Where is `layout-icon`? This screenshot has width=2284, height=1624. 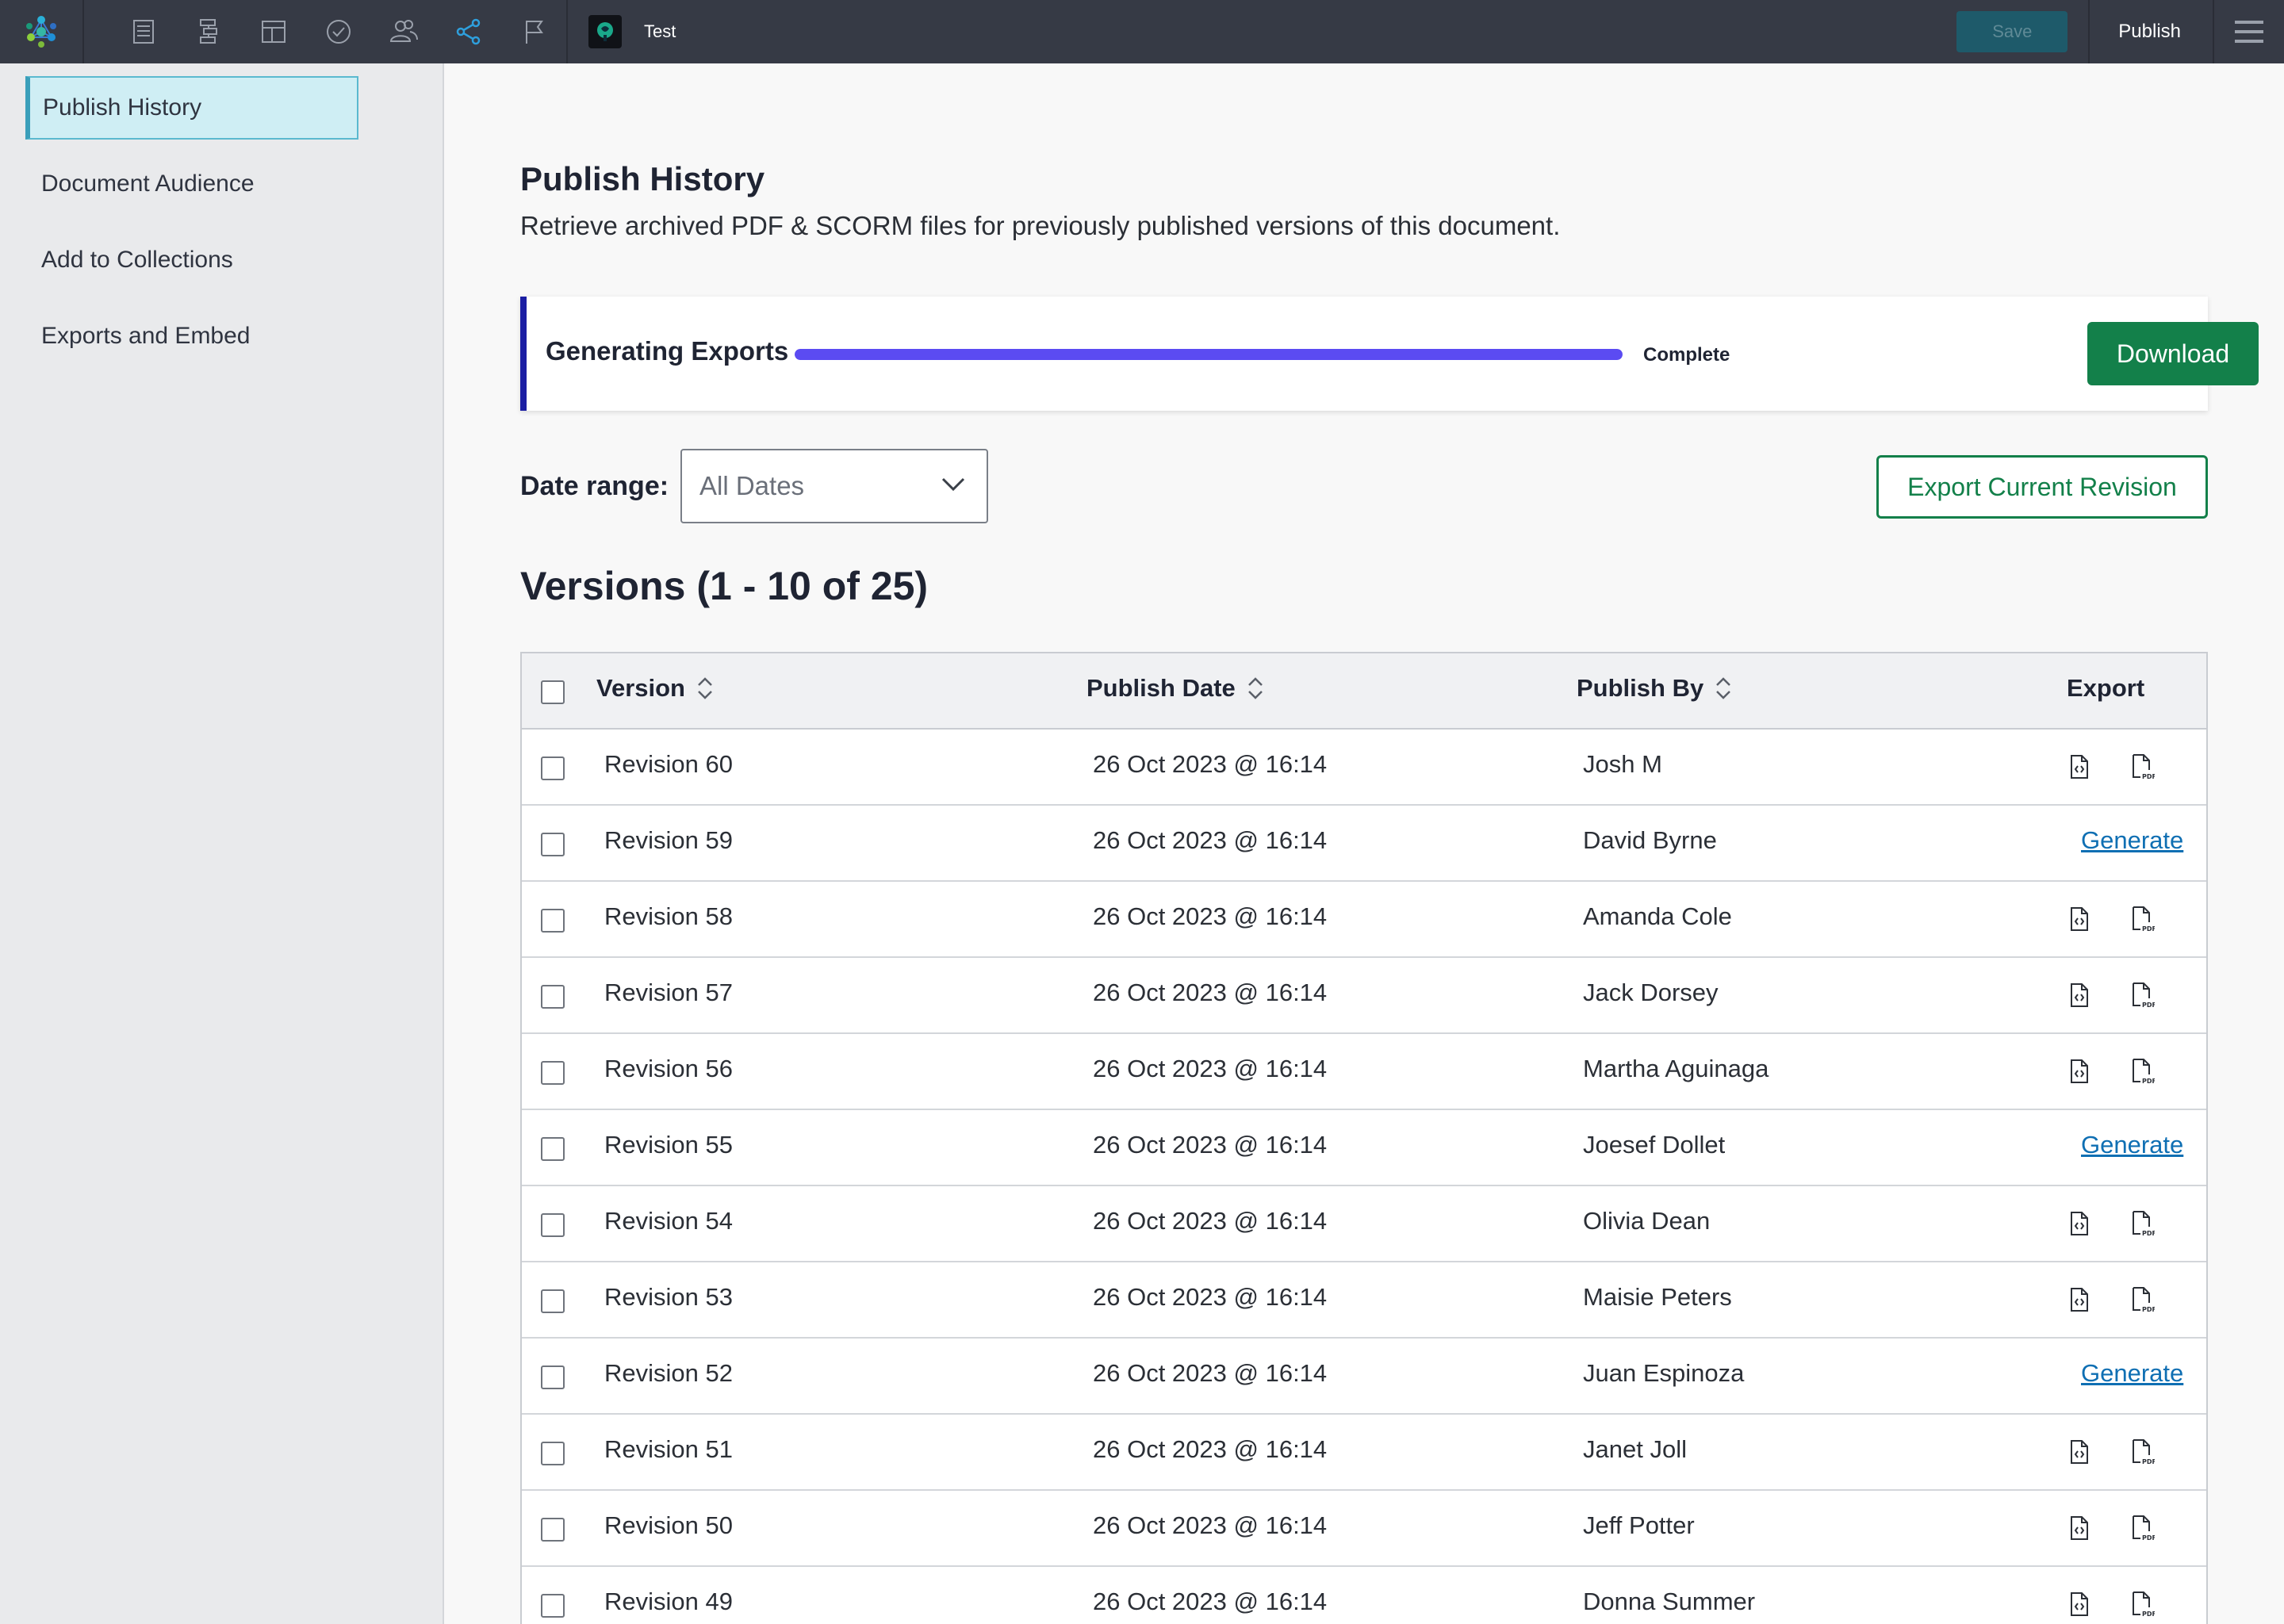
layout-icon is located at coordinates (273, 31).